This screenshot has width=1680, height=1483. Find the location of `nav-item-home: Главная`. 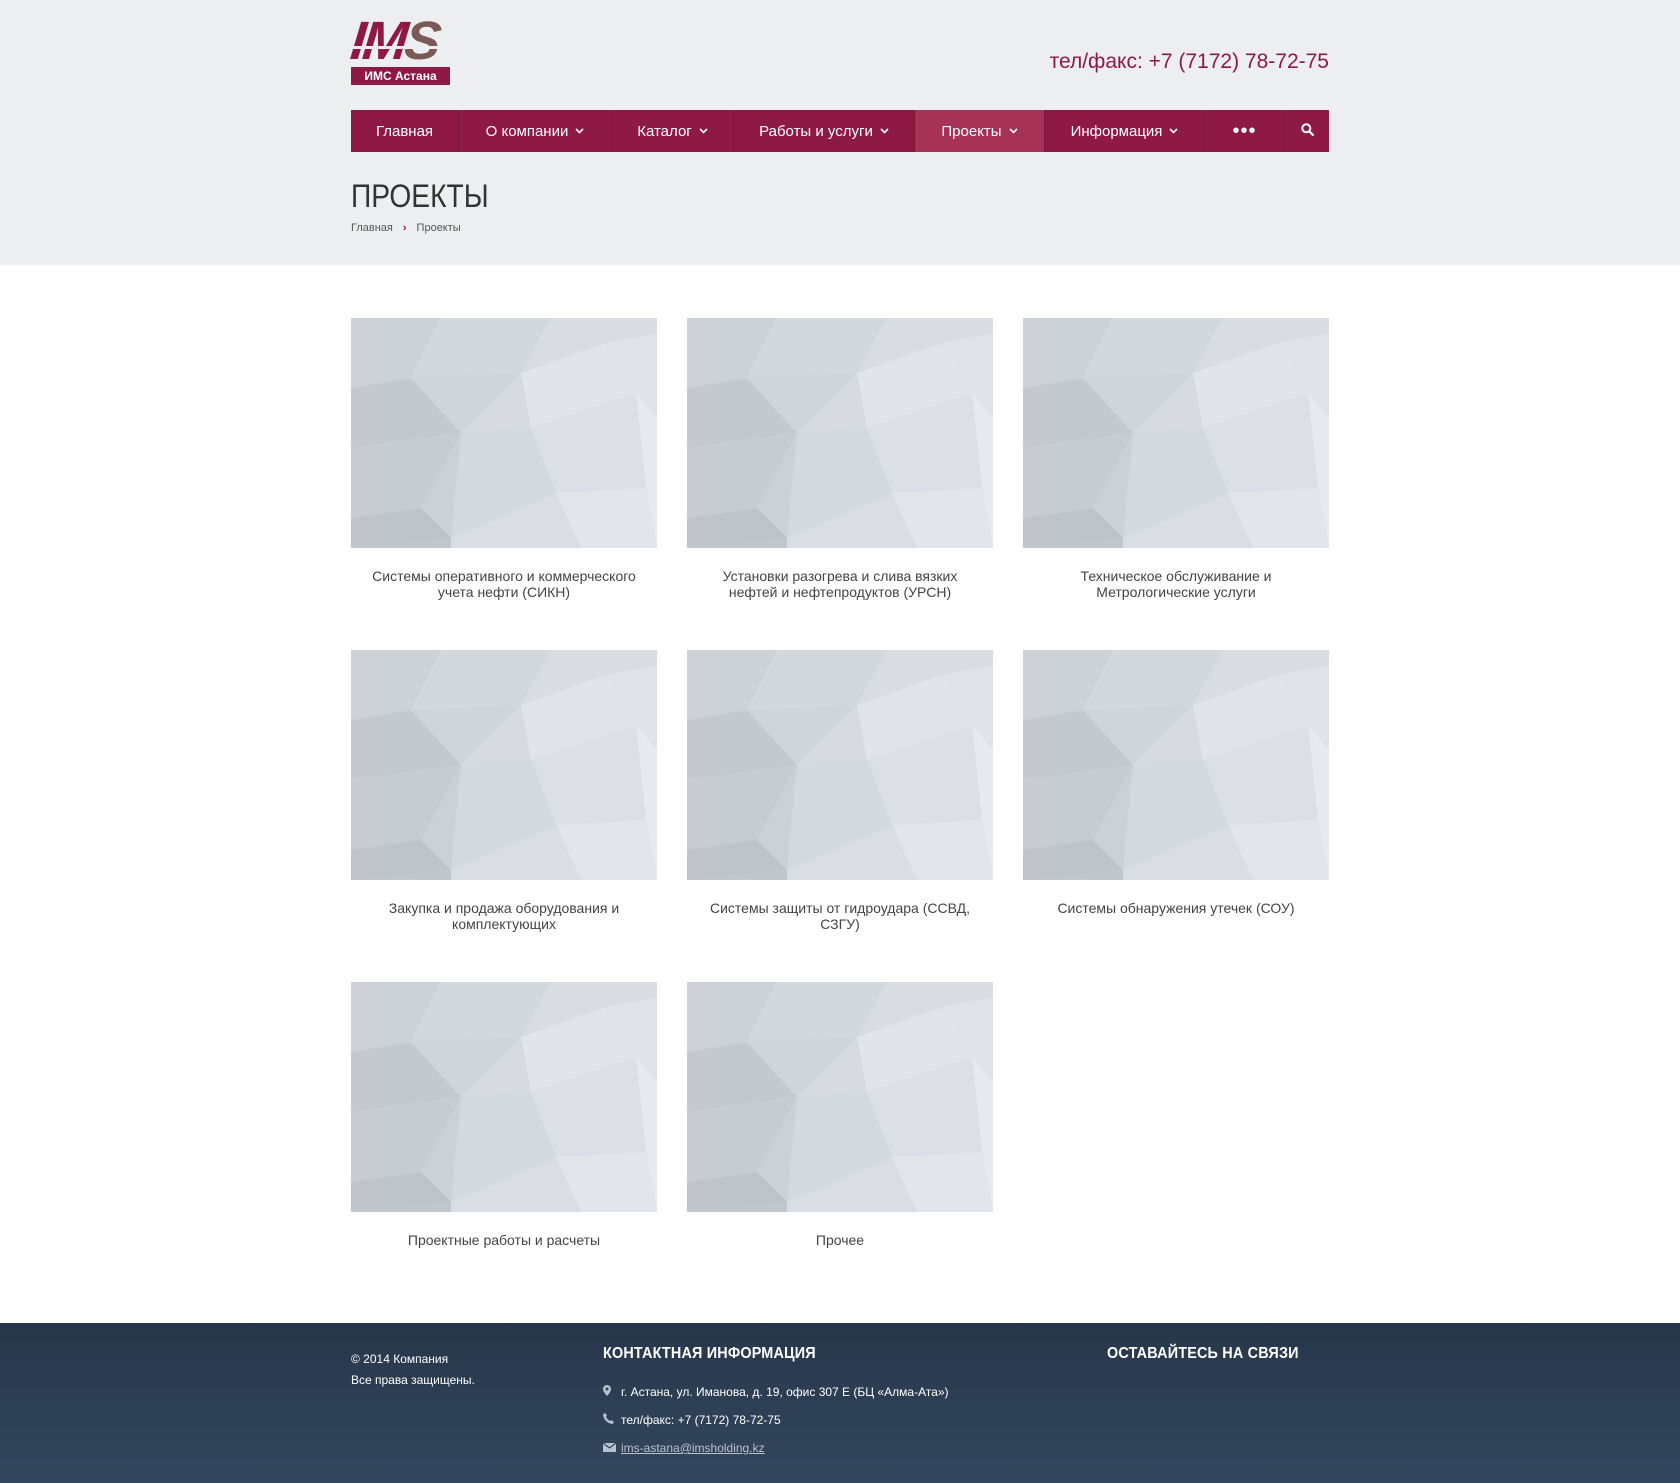

nav-item-home: Главная is located at coordinates (405, 131).